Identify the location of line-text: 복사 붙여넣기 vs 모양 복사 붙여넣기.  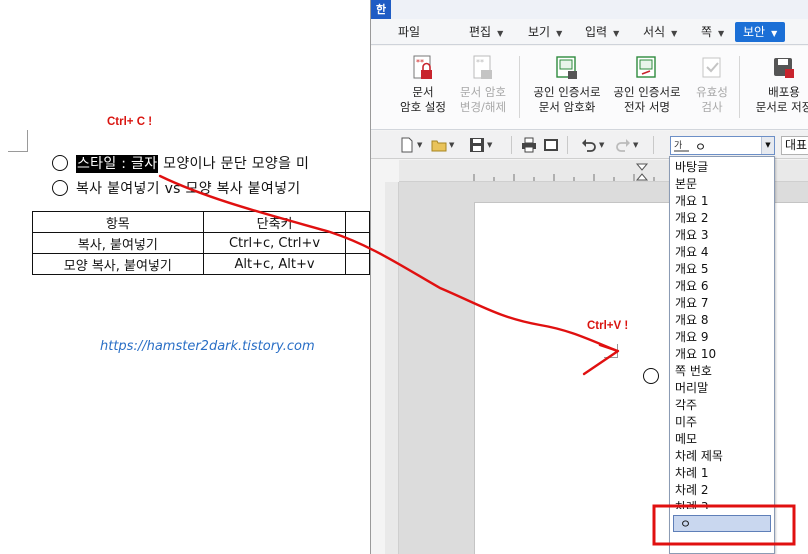
(188, 189).